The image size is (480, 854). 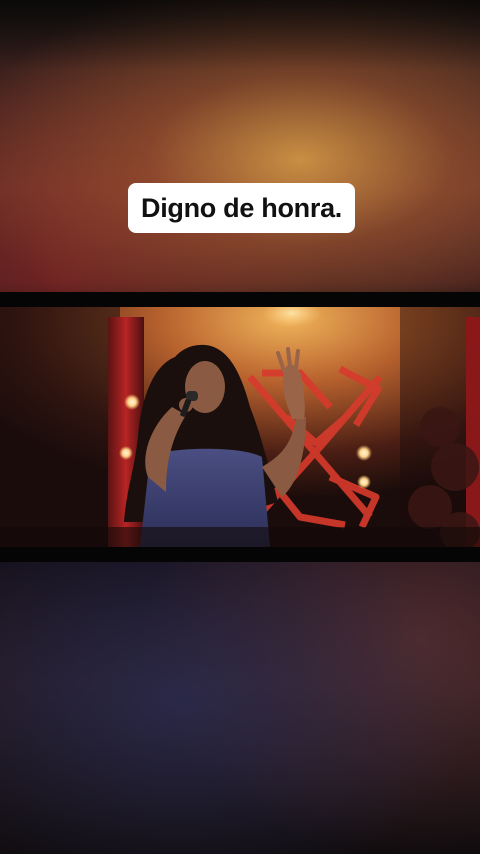 I want to click on lyric-caption-text: Digno de honra., so click(x=241, y=207).